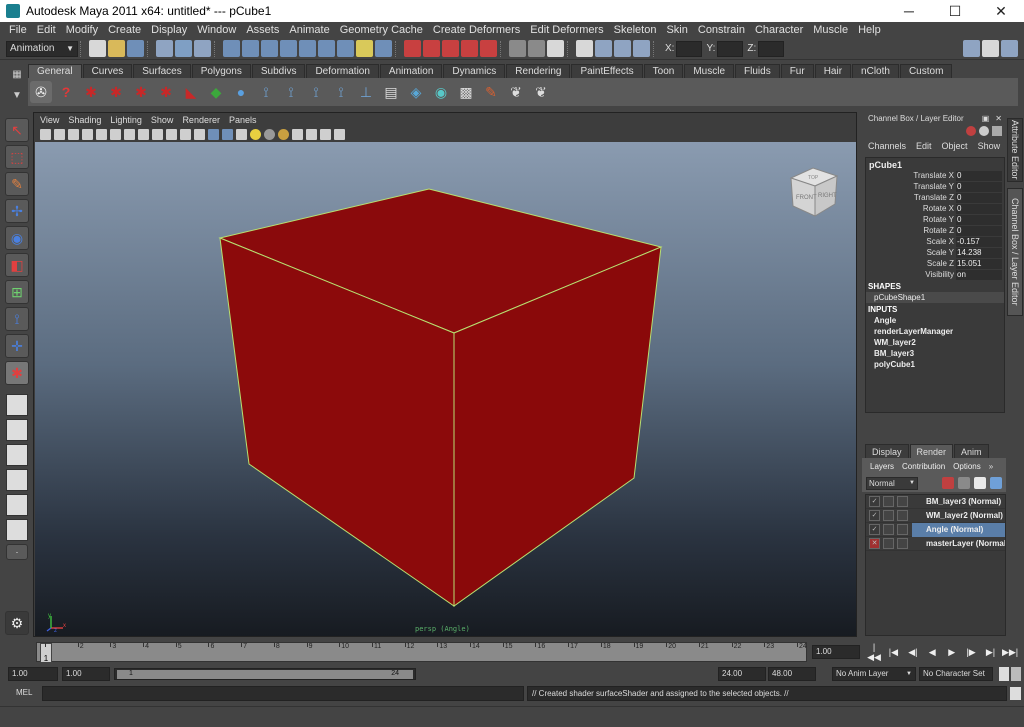  What do you see at coordinates (17, 238) in the screenshot?
I see `rotate-tool-icon: ◉` at bounding box center [17, 238].